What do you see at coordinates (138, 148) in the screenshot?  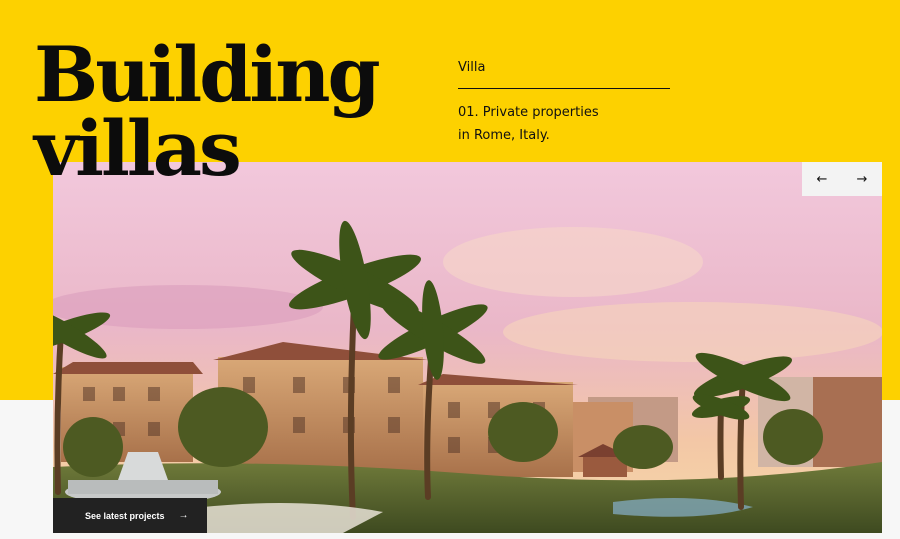 I see `title-line-2: villas` at bounding box center [138, 148].